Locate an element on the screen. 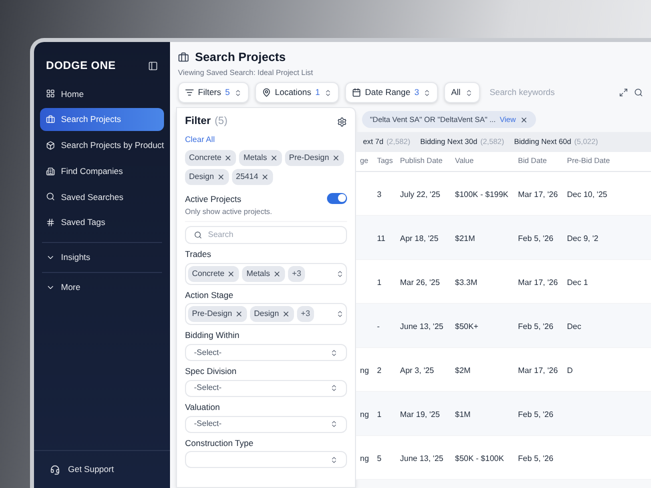 This screenshot has height=488, width=651. hash-icon is located at coordinates (50, 223).